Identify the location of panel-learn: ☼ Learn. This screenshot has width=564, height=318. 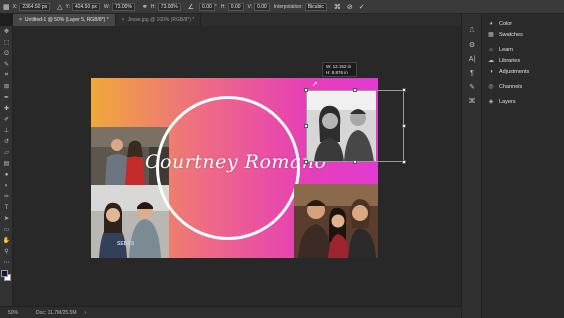
(523, 49).